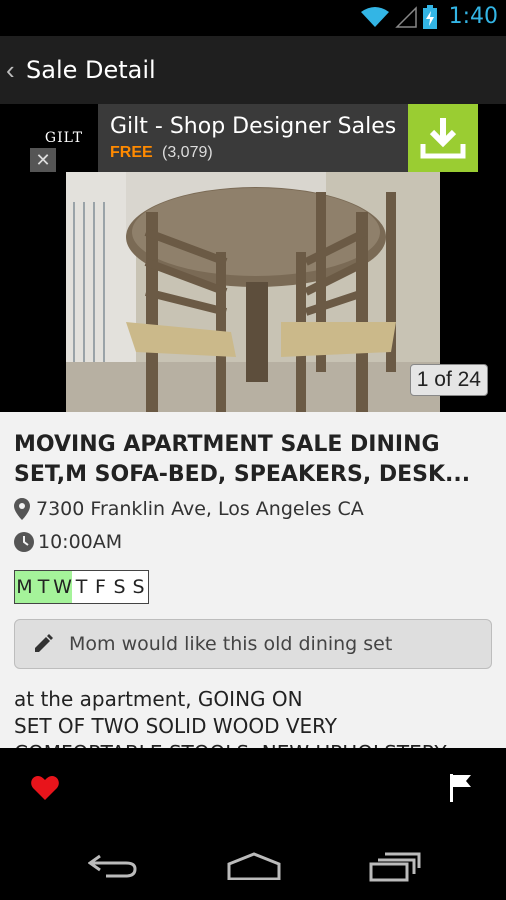 Image resolution: width=506 pixels, height=900 pixels. Describe the element at coordinates (80, 542) in the screenshot. I see `sale-time: 10:00AM` at that location.